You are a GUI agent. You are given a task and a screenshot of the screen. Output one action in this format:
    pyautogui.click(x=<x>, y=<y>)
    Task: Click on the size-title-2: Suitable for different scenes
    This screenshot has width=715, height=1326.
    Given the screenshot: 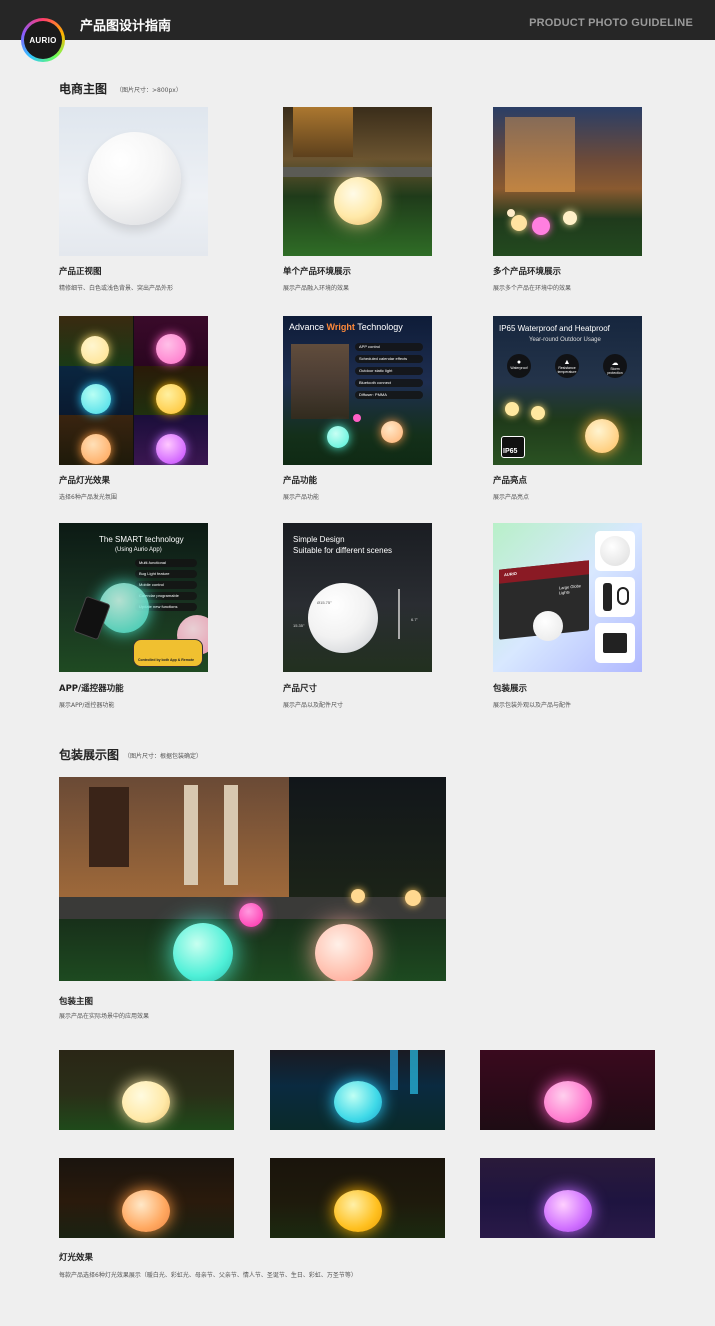 What is the action you would take?
    pyautogui.click(x=343, y=550)
    